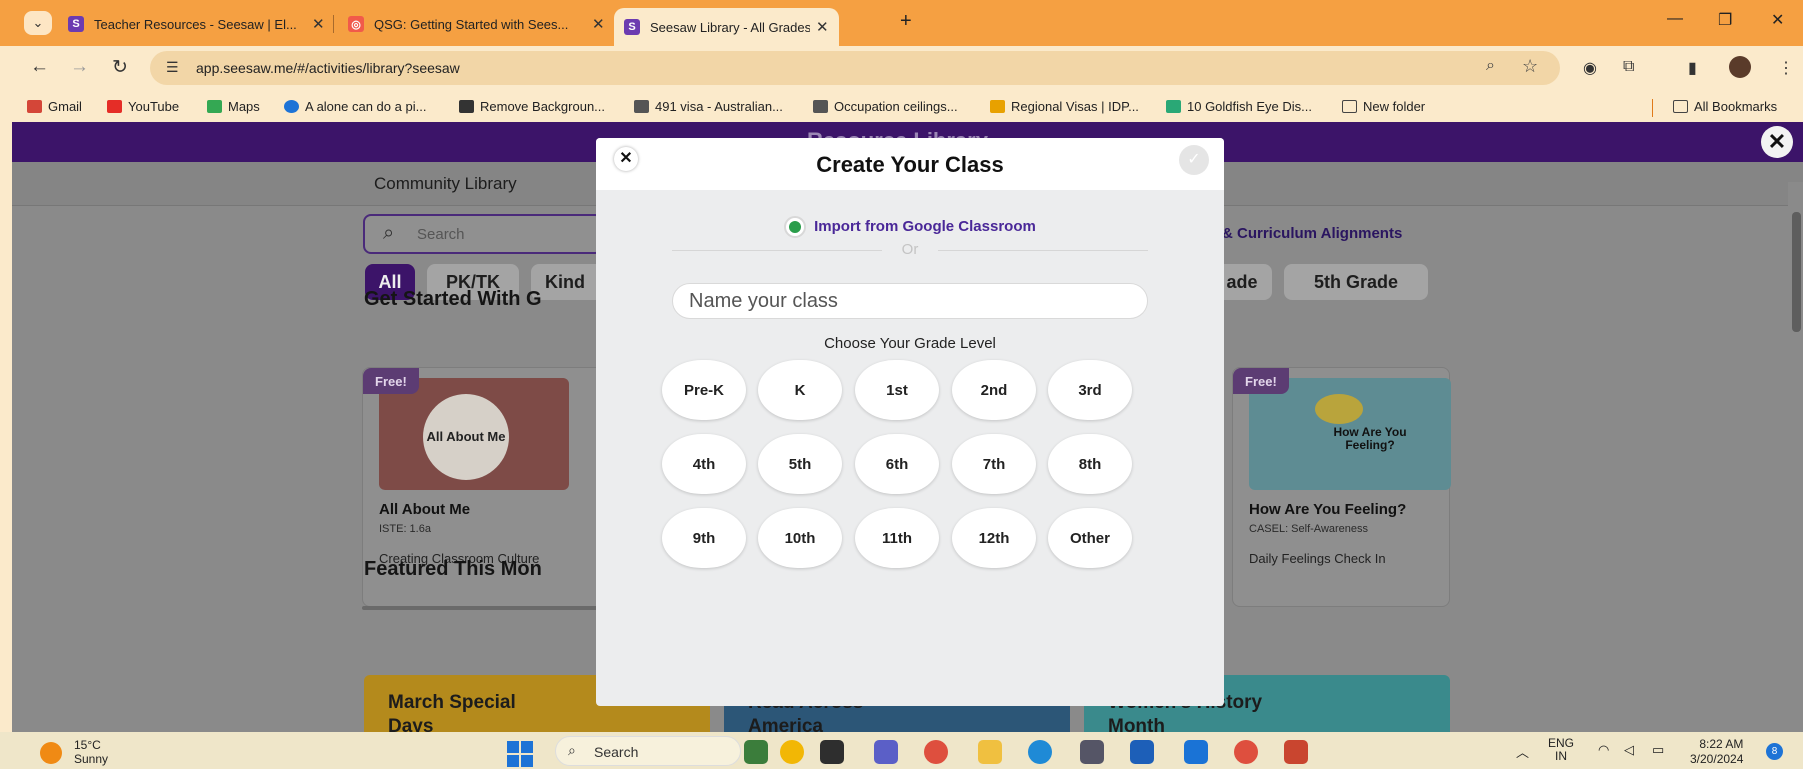  Describe the element at coordinates (120, 67) in the screenshot. I see `reload-icon: ↻` at that location.